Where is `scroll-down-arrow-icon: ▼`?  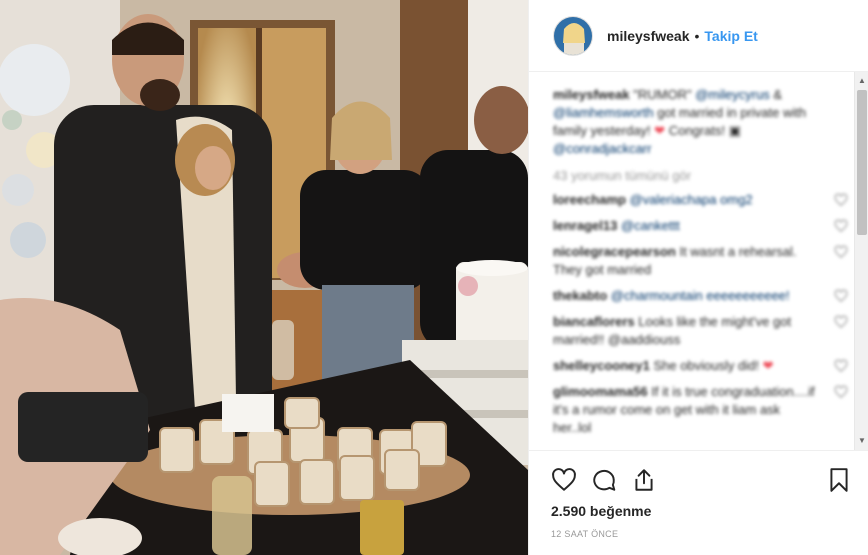 scroll-down-arrow-icon: ▼ is located at coordinates (861, 441).